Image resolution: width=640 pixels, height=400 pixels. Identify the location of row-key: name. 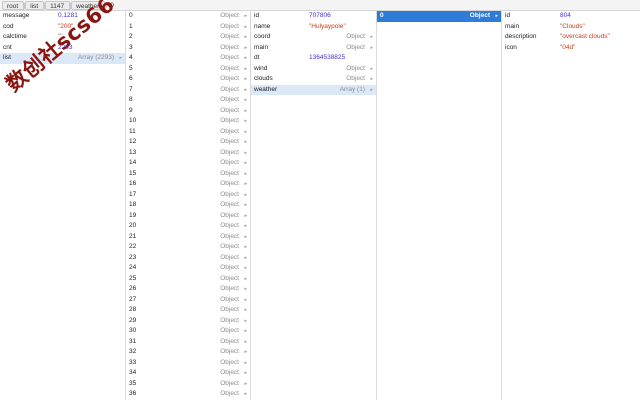
(262, 26).